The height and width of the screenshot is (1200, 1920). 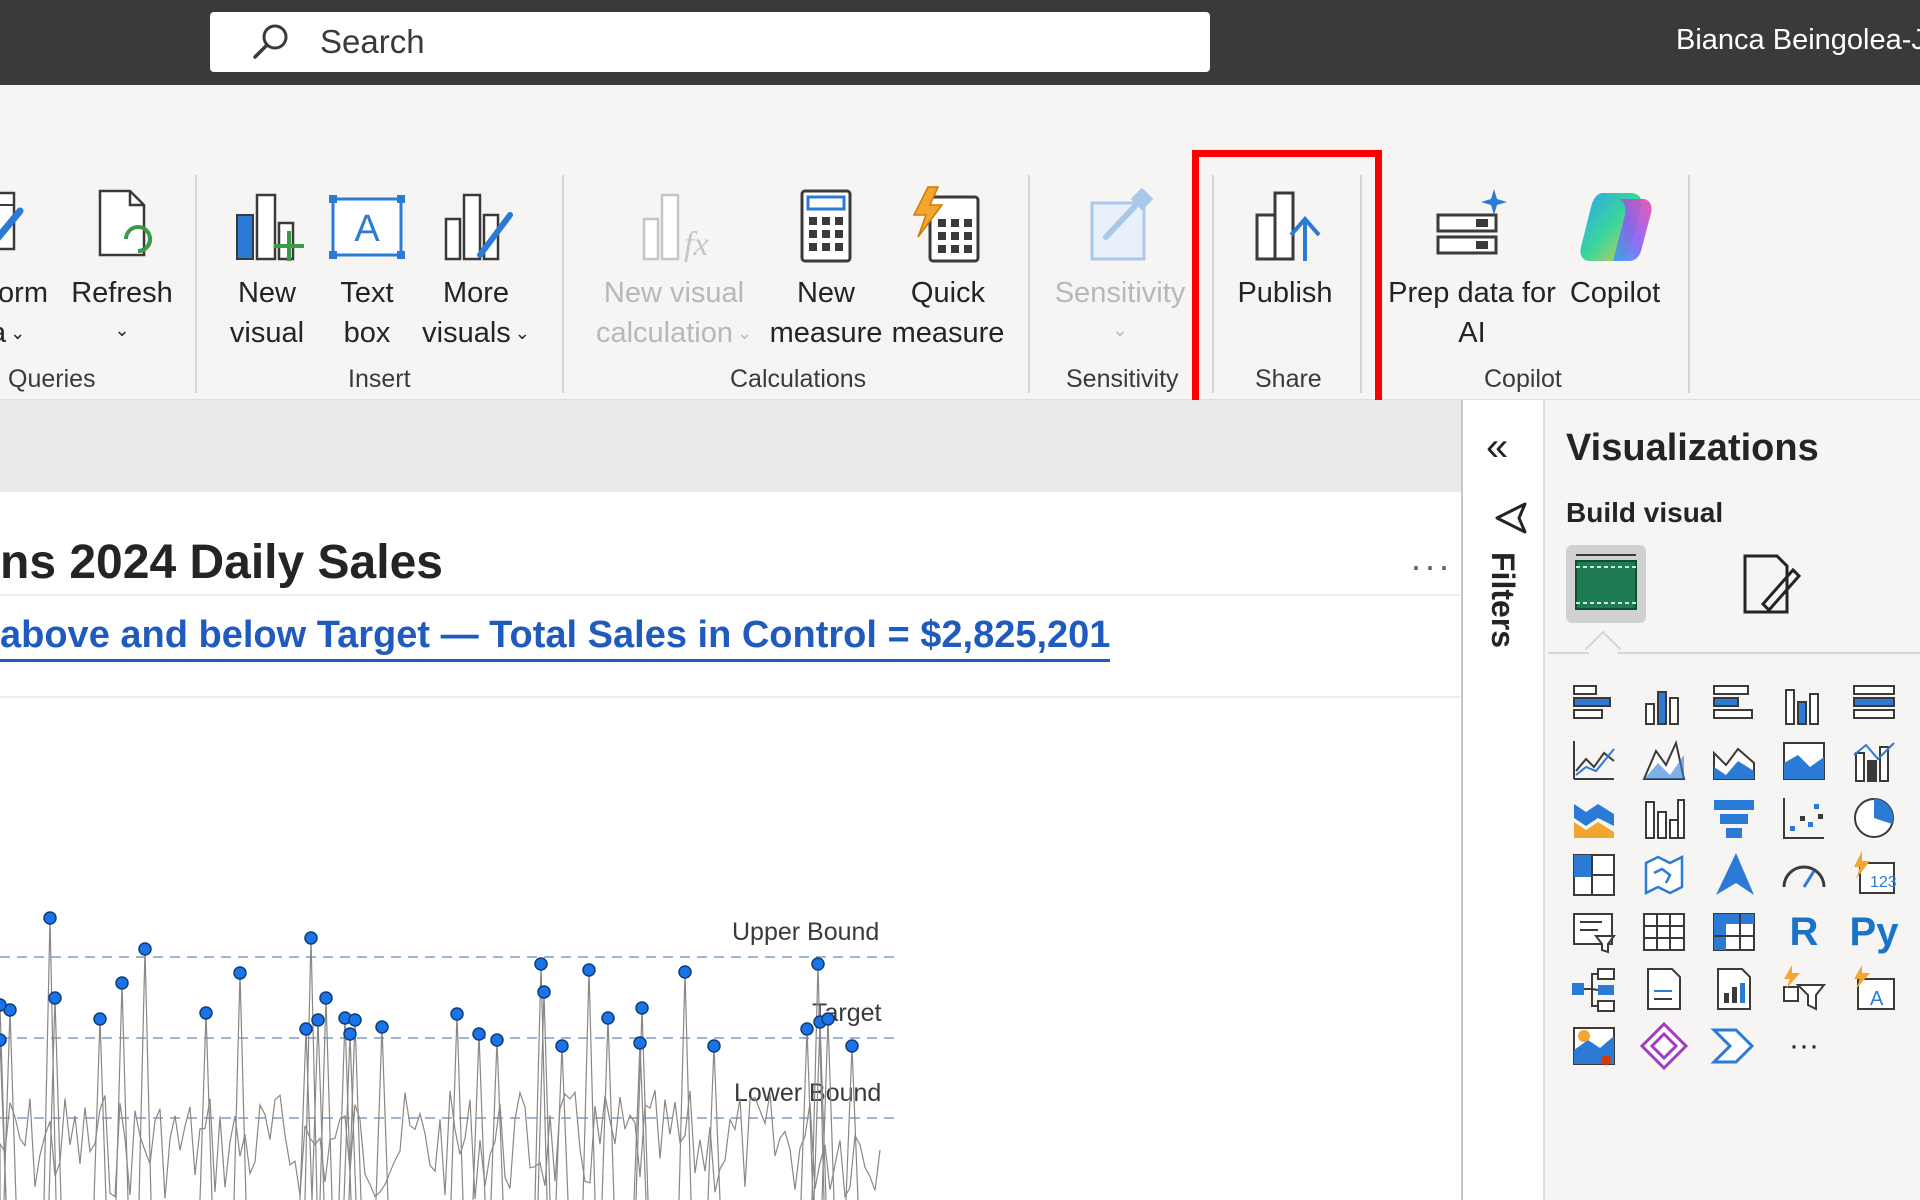 I want to click on filter-icon, so click(x=1511, y=518).